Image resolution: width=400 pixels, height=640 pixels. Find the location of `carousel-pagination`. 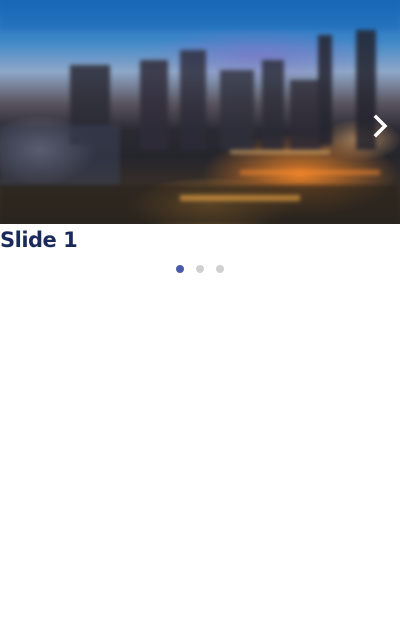

carousel-pagination is located at coordinates (200, 269).